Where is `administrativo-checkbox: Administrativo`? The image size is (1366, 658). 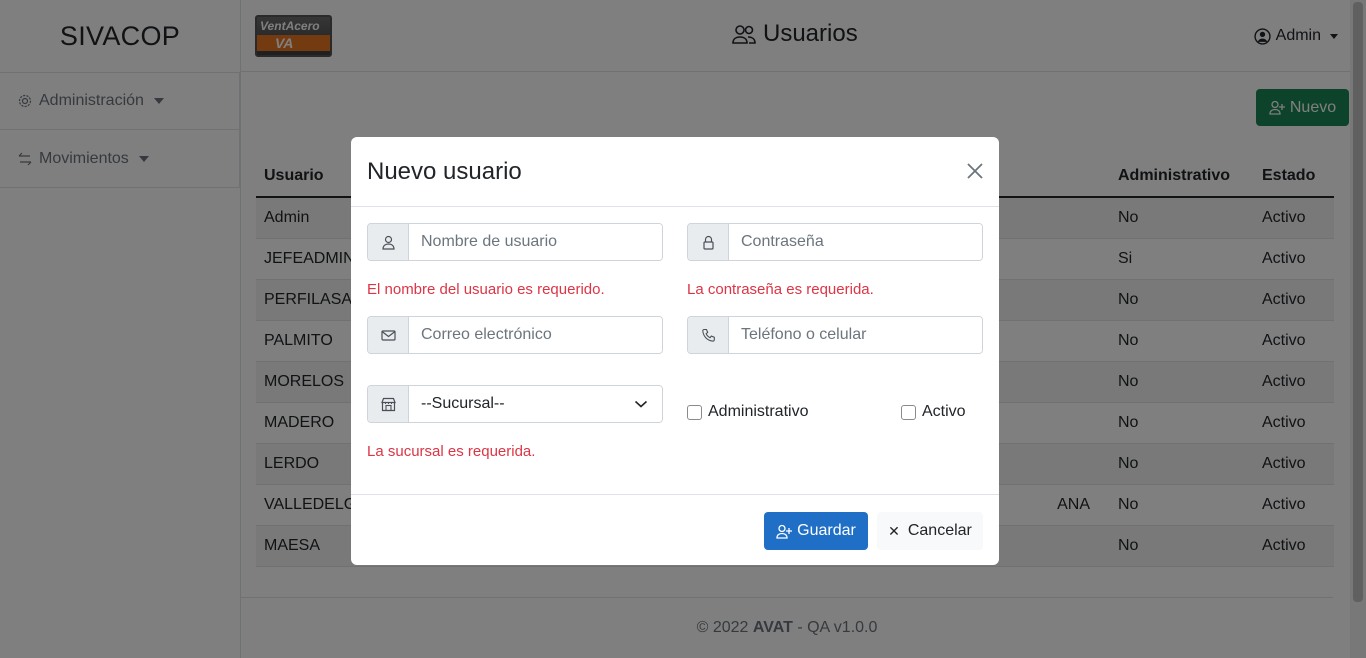
administrativo-checkbox: Administrativo is located at coordinates (747, 412).